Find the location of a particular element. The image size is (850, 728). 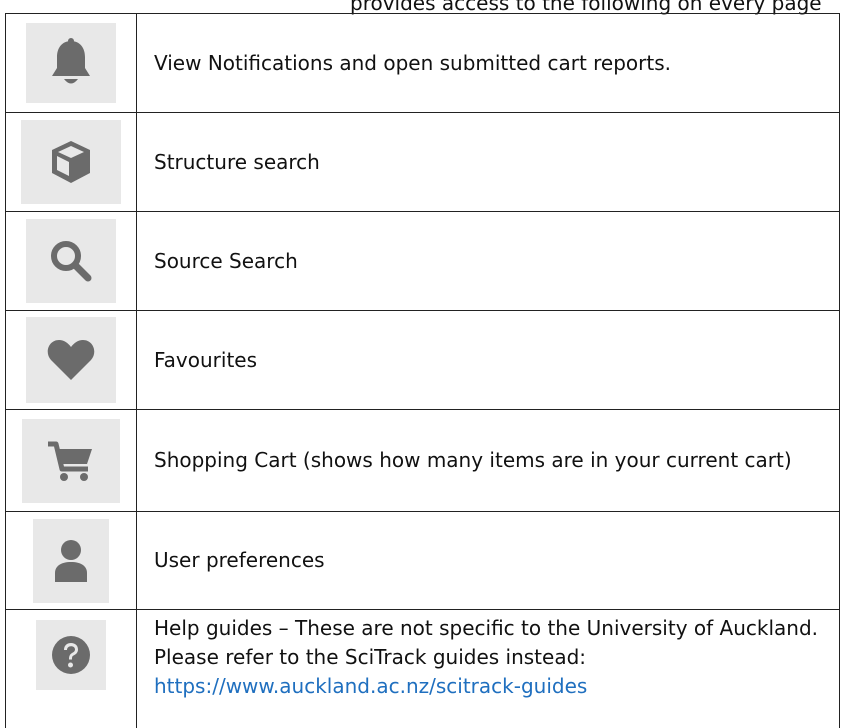

row-description: Structure search is located at coordinates (488, 162).